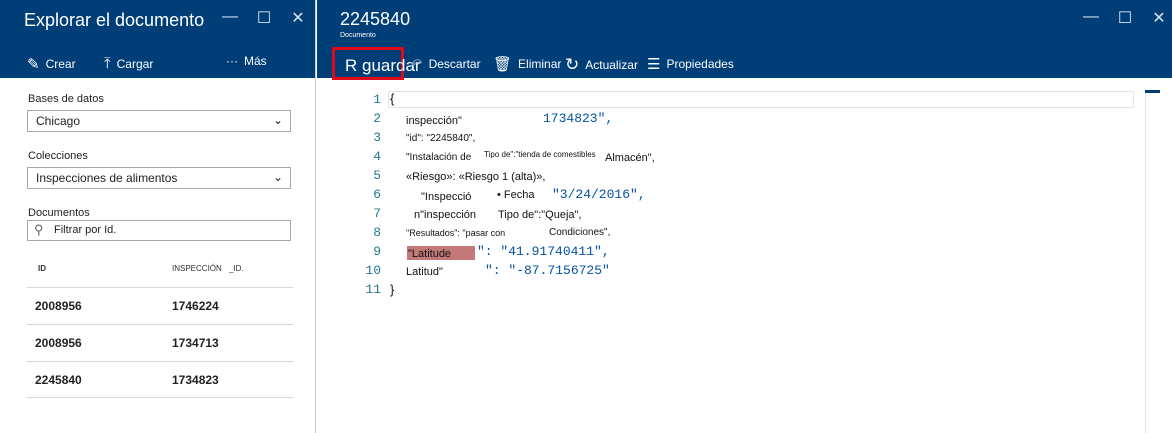  I want to click on code-line-6-key: "Inspecció, so click(446, 197).